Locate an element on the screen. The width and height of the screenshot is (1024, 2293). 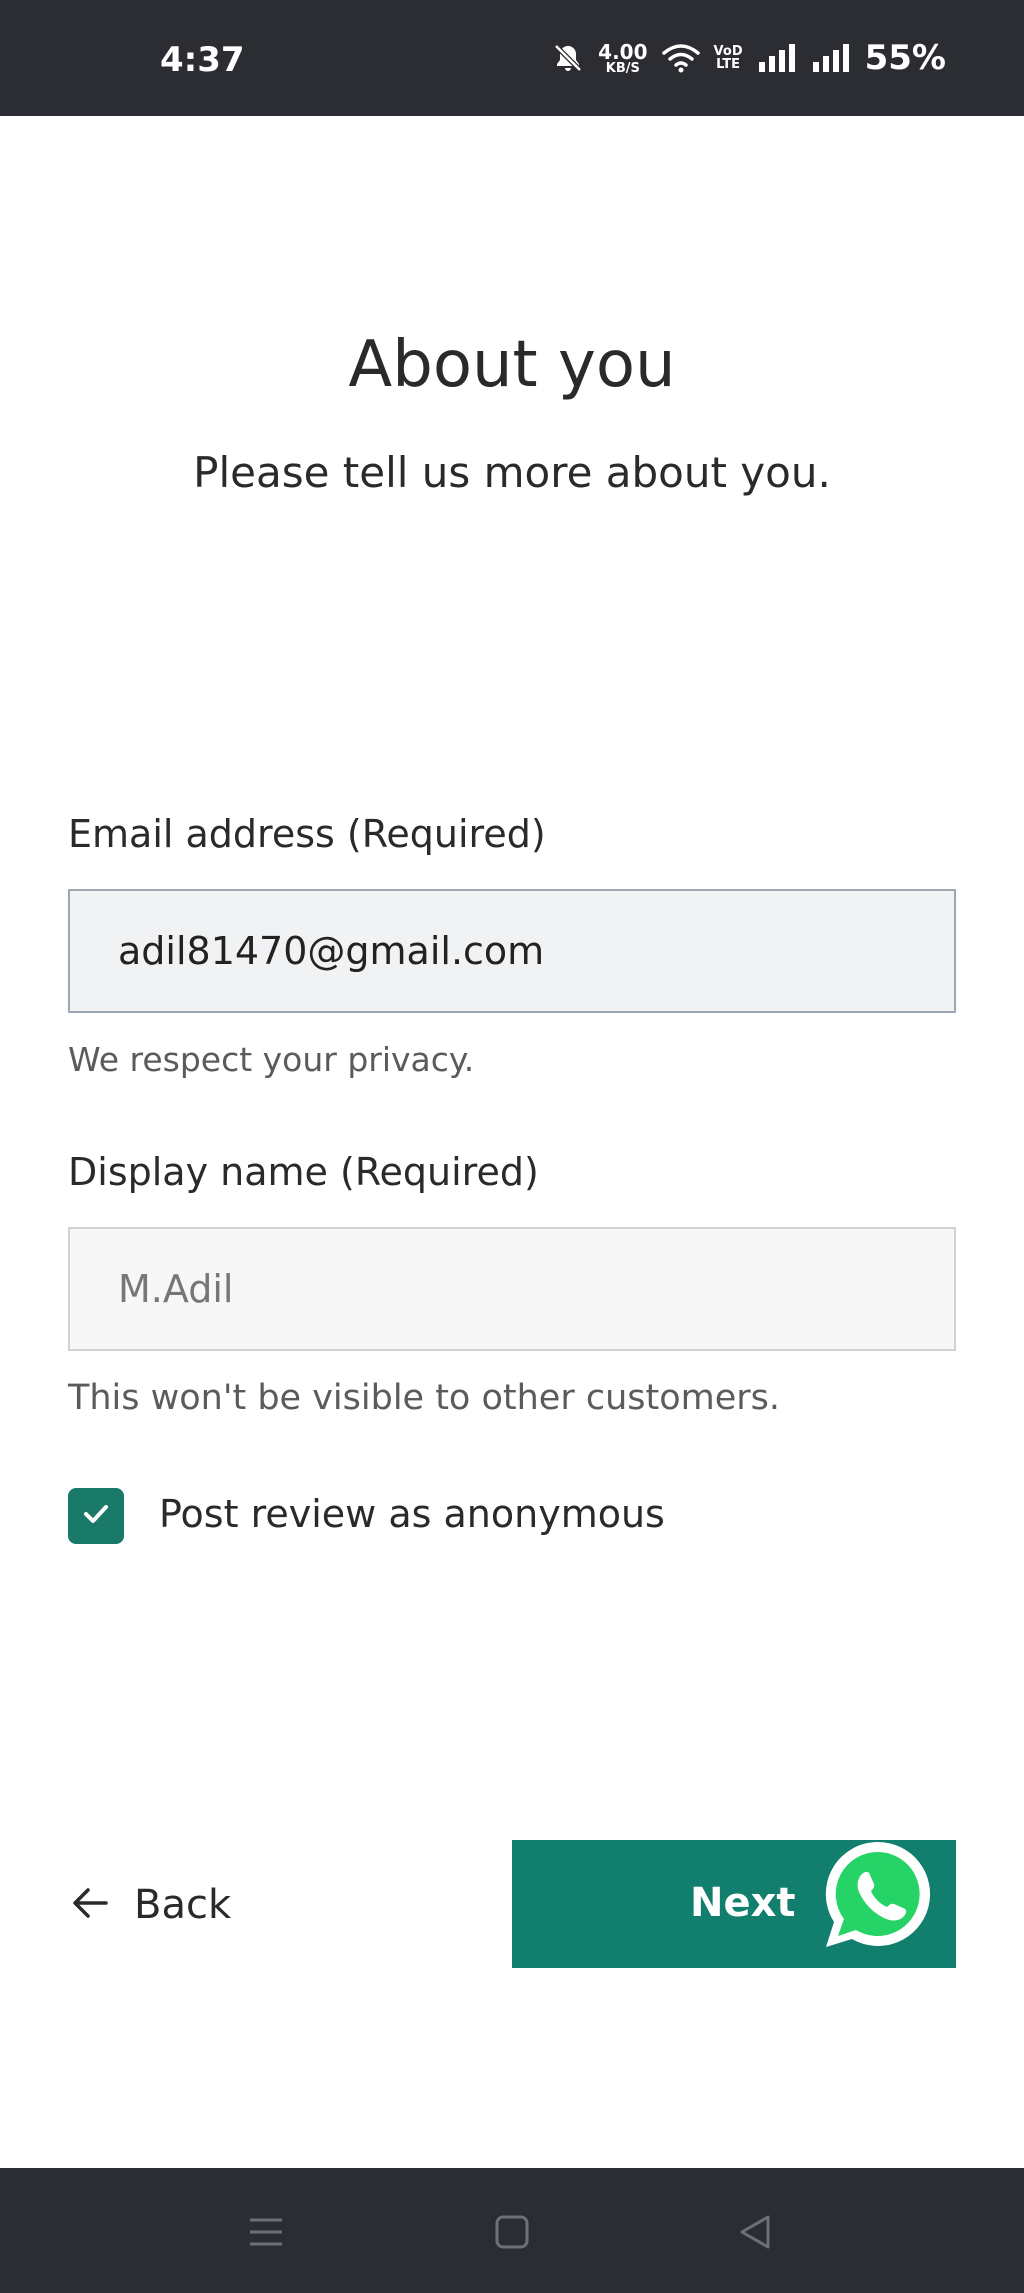
email-label: Email address (Required) is located at coordinates (307, 834).